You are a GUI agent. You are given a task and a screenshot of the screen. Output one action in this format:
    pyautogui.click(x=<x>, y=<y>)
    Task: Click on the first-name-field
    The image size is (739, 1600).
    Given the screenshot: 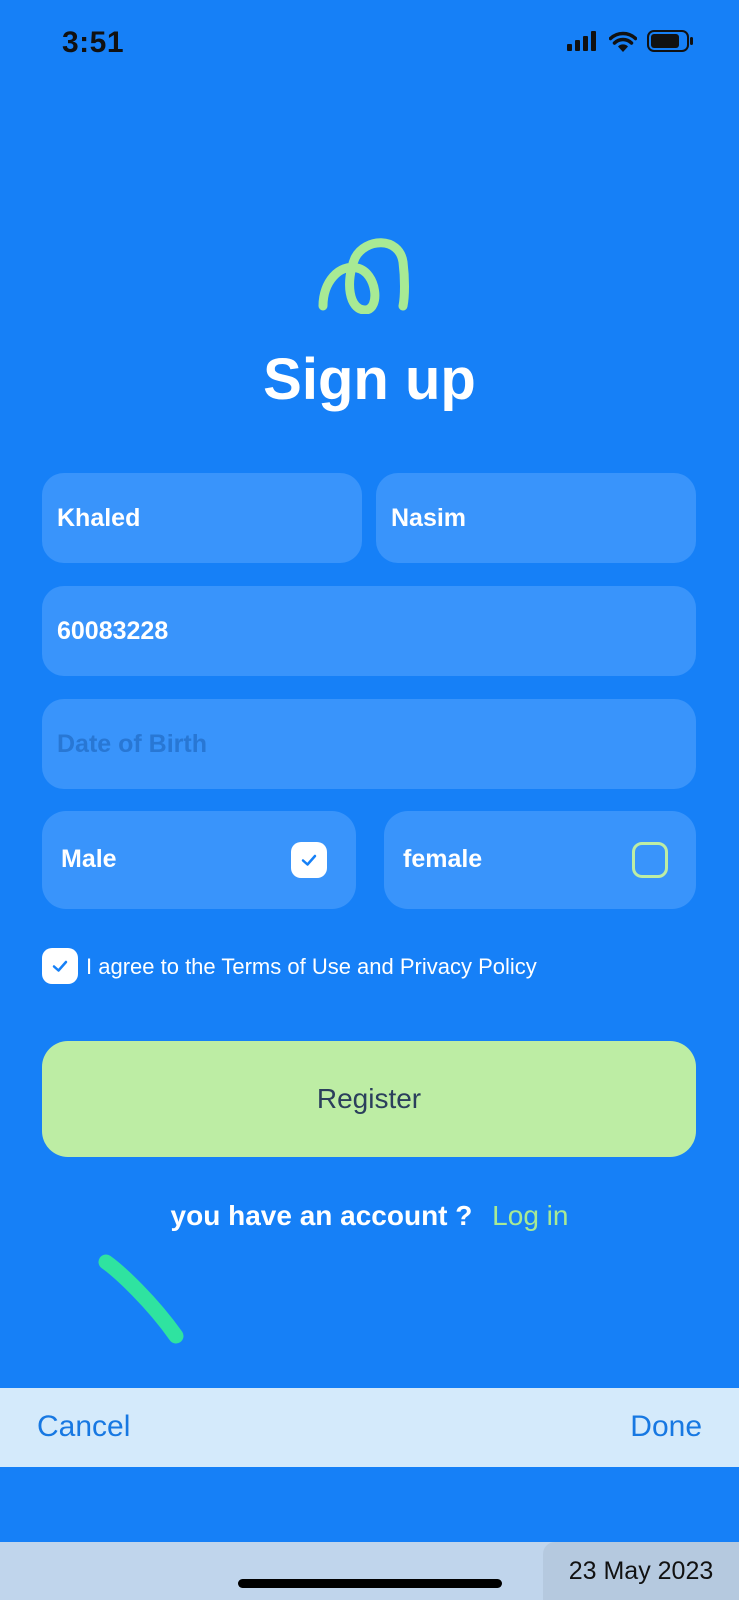 What is the action you would take?
    pyautogui.click(x=202, y=518)
    